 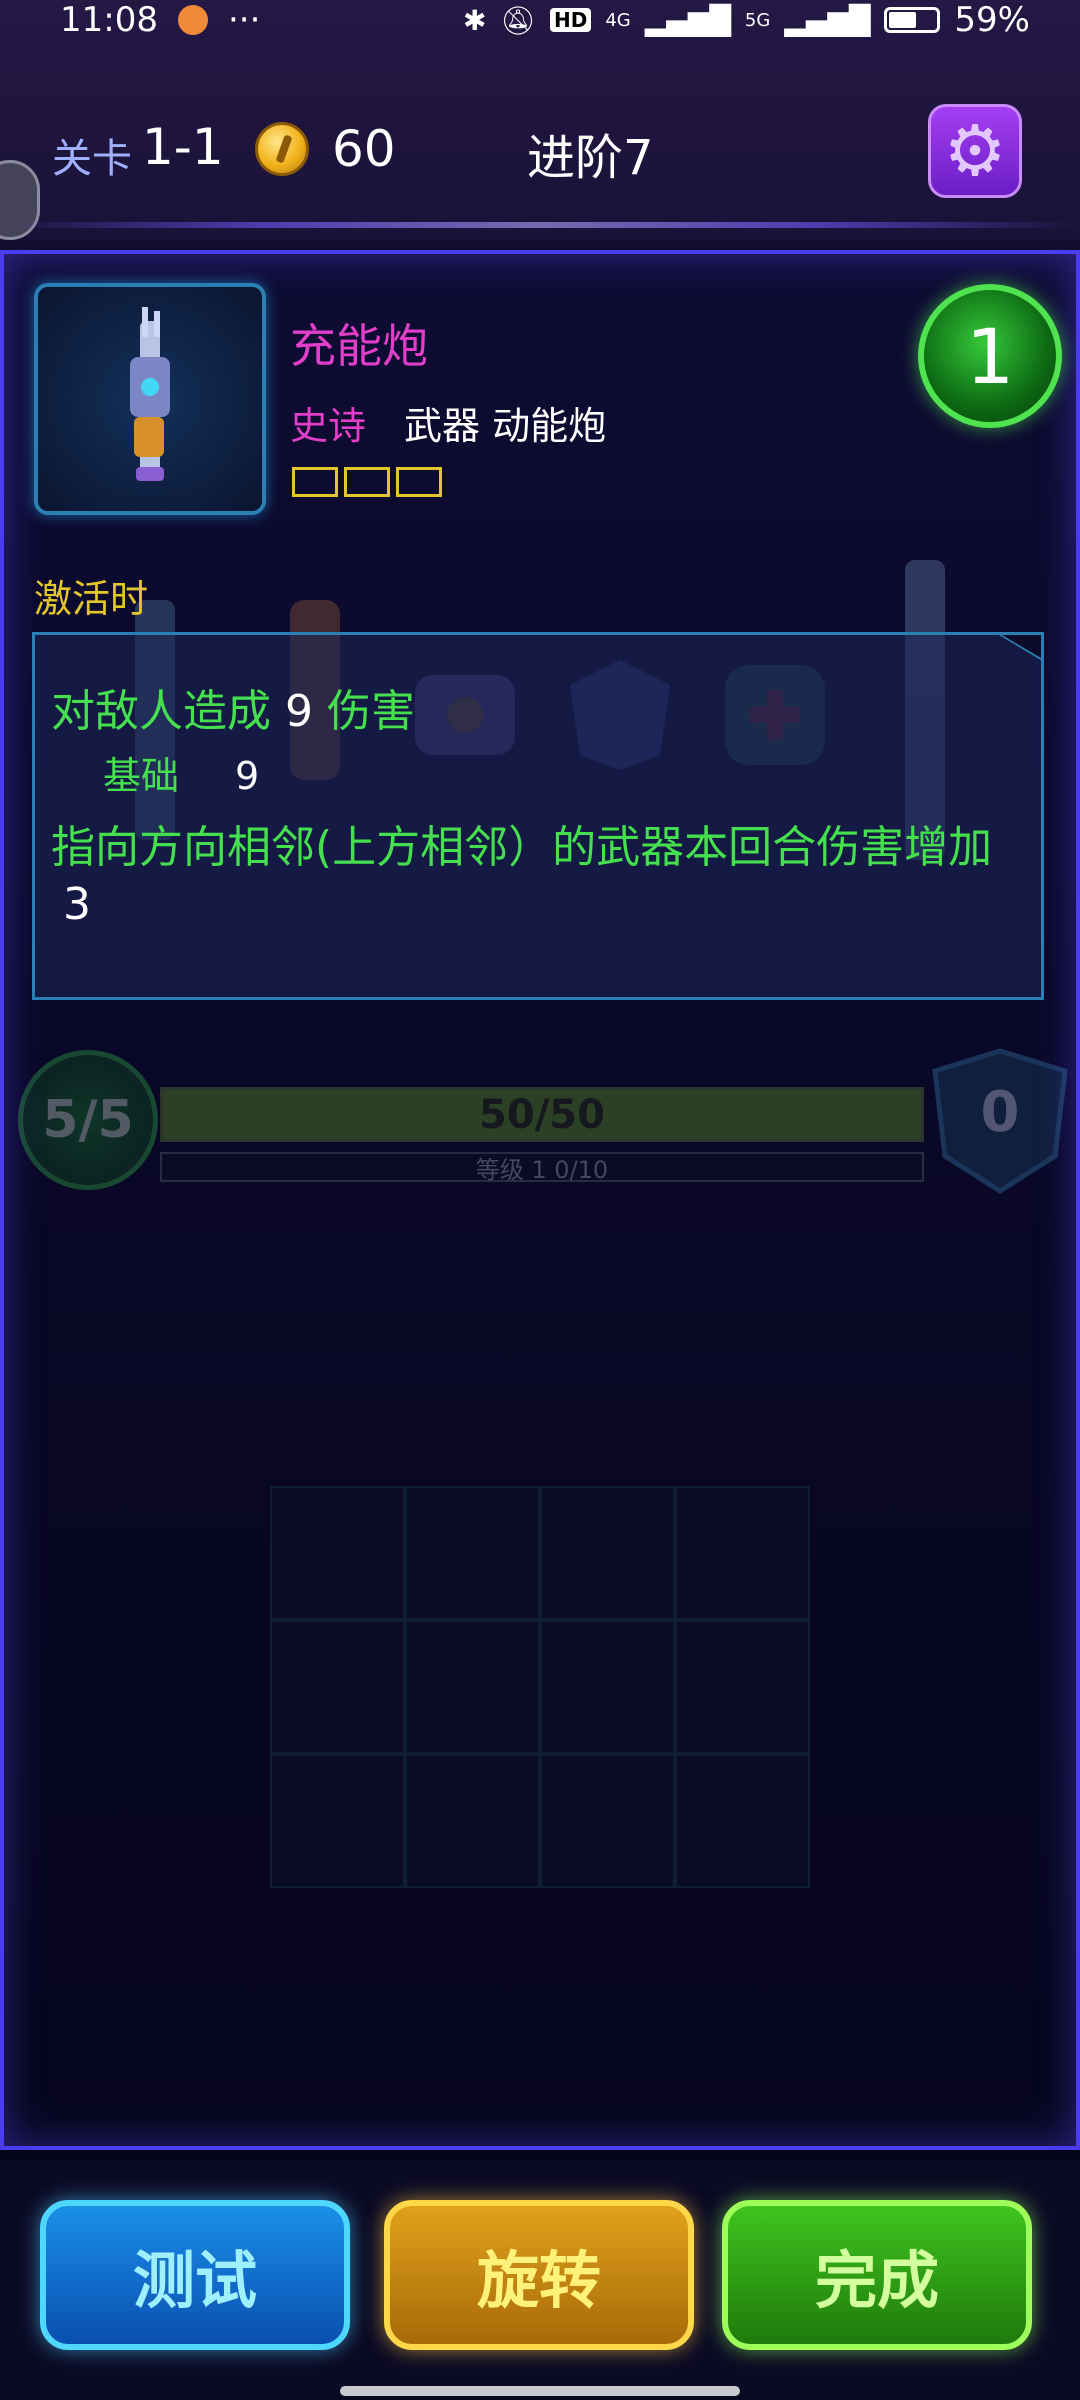 I want to click on clock: 11:08, so click(x=109, y=20).